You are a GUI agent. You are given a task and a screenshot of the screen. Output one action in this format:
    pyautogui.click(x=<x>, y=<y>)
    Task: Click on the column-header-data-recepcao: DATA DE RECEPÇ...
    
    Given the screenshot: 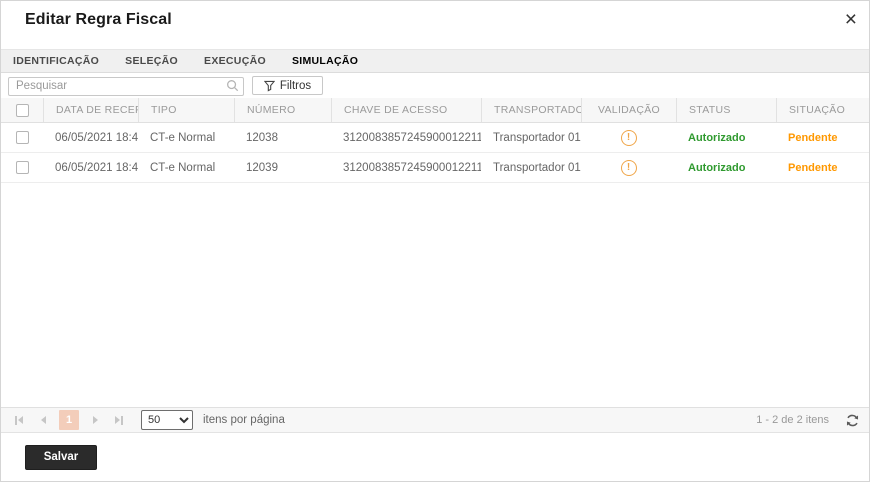 What is the action you would take?
    pyautogui.click(x=90, y=110)
    